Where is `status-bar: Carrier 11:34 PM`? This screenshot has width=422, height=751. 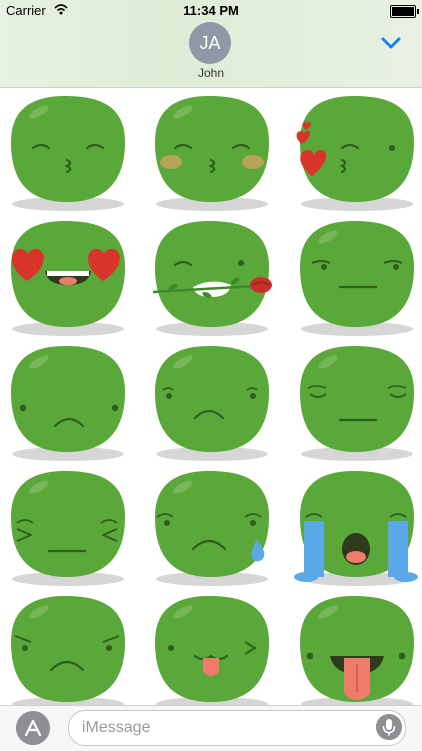 status-bar: Carrier 11:34 PM is located at coordinates (211, 11).